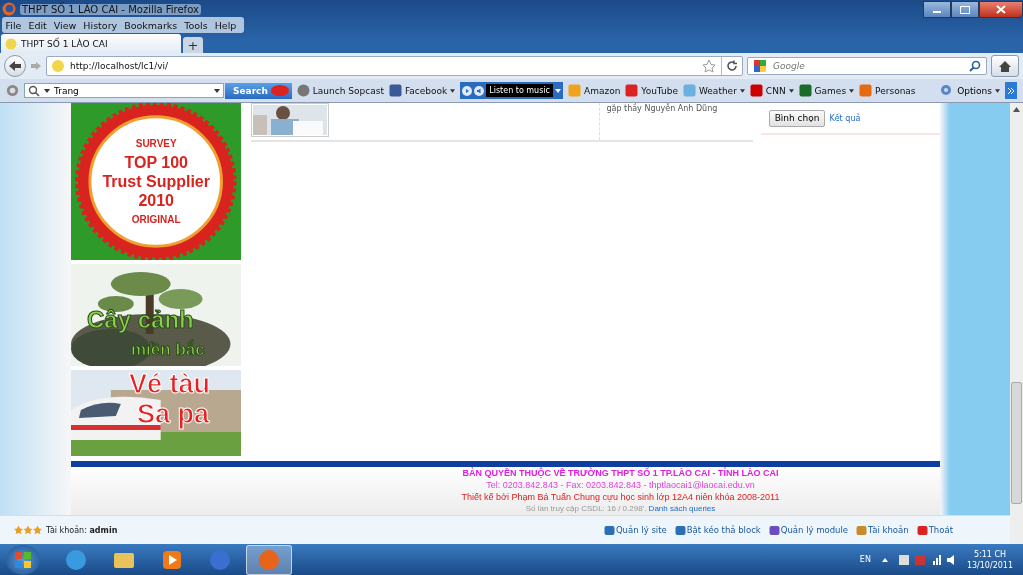 The height and width of the screenshot is (575, 1023). I want to click on menu-item: History, so click(100, 25).